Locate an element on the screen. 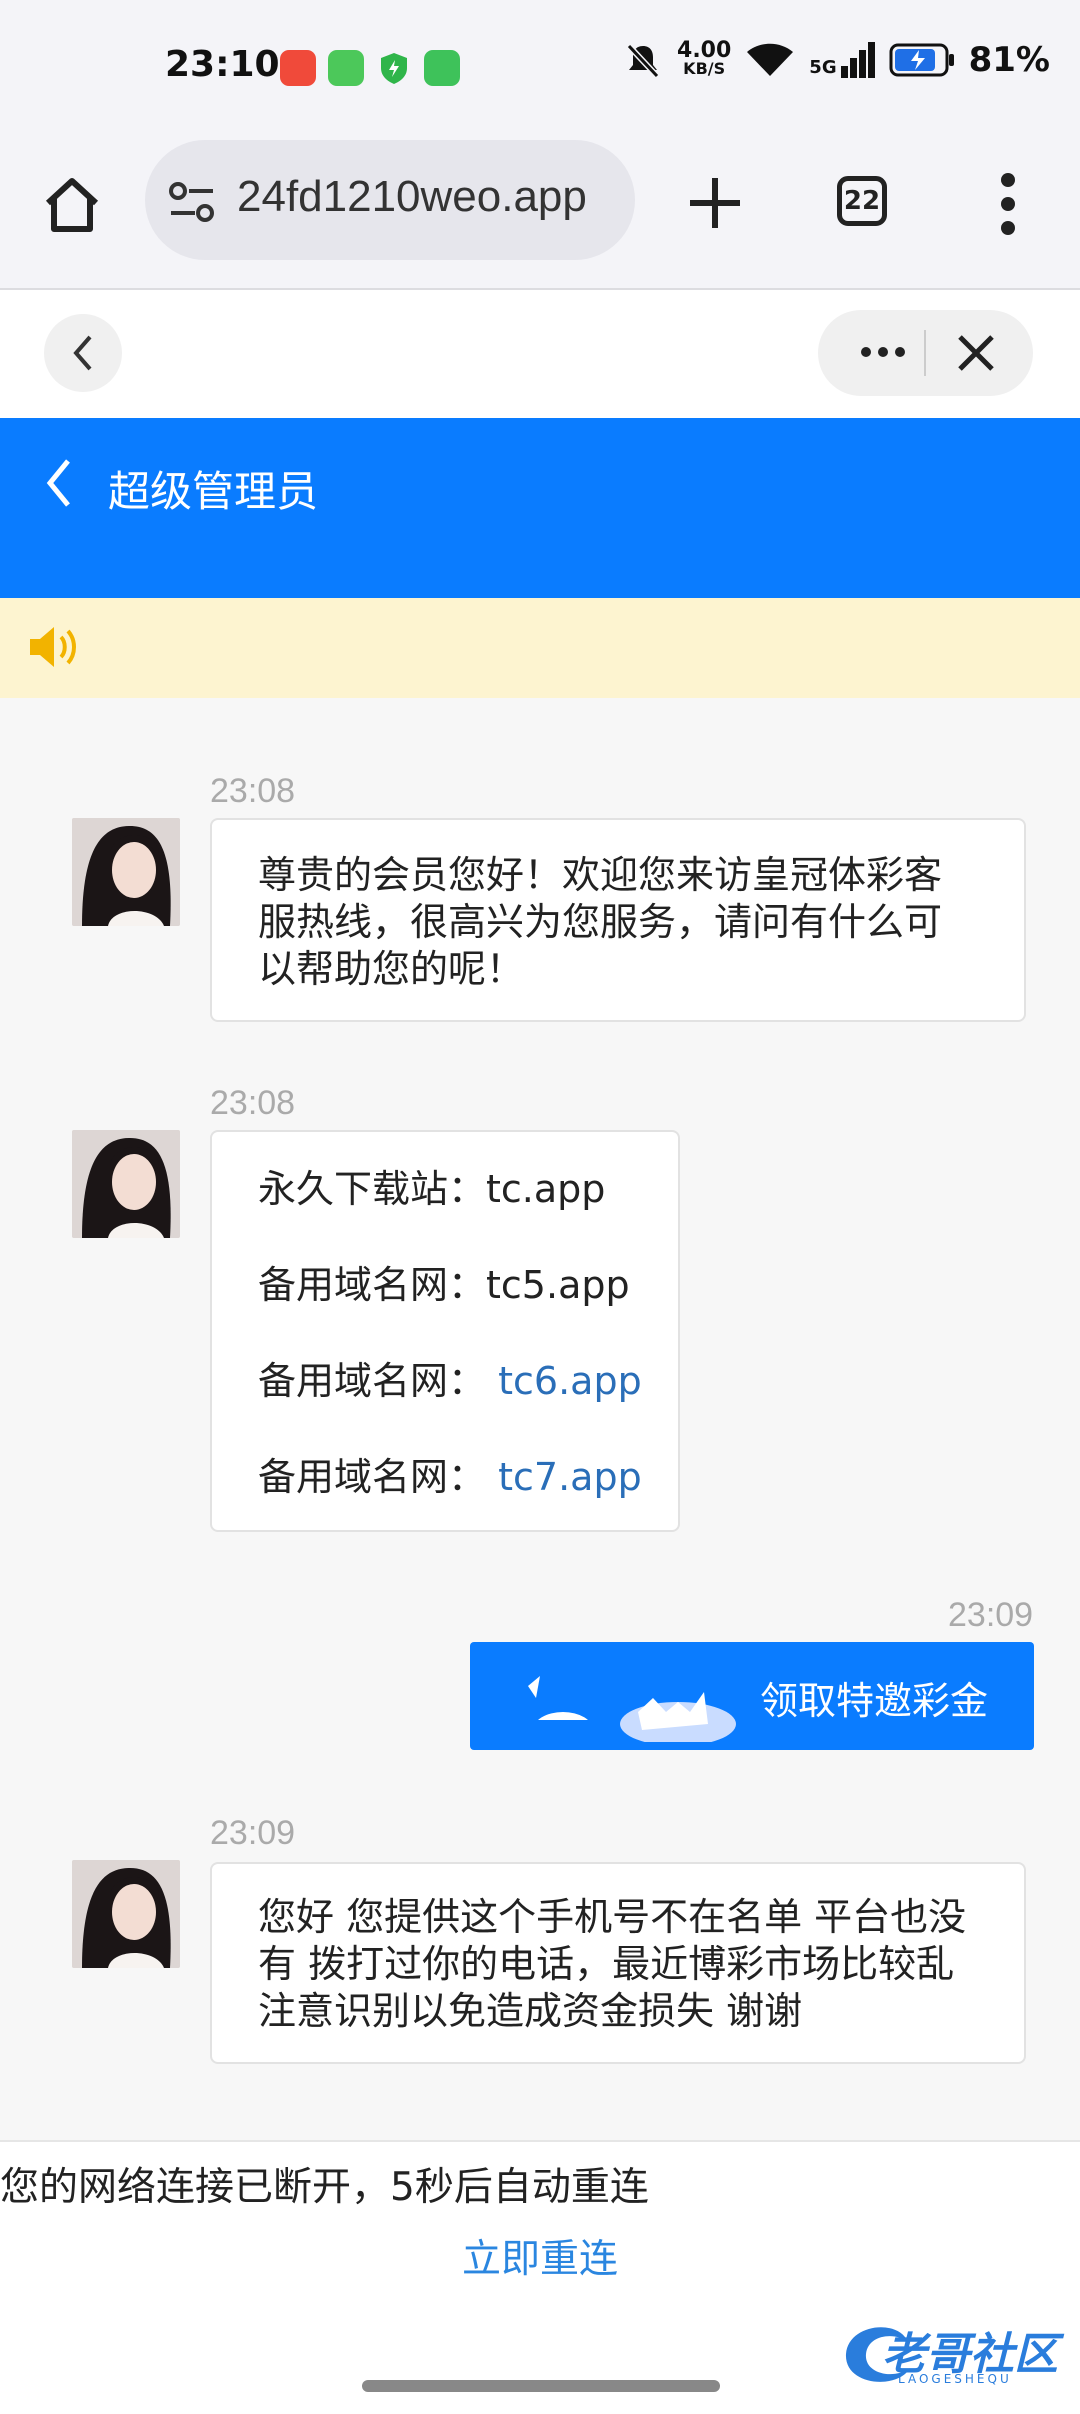 This screenshot has height=2414, width=1080. mute-icon is located at coordinates (643, 61).